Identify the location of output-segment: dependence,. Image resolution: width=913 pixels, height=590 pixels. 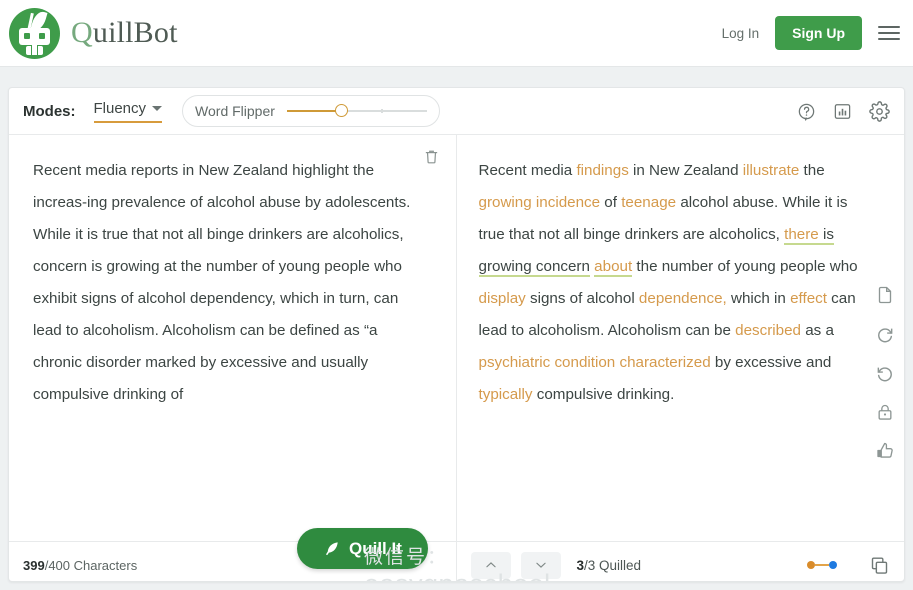
(683, 298).